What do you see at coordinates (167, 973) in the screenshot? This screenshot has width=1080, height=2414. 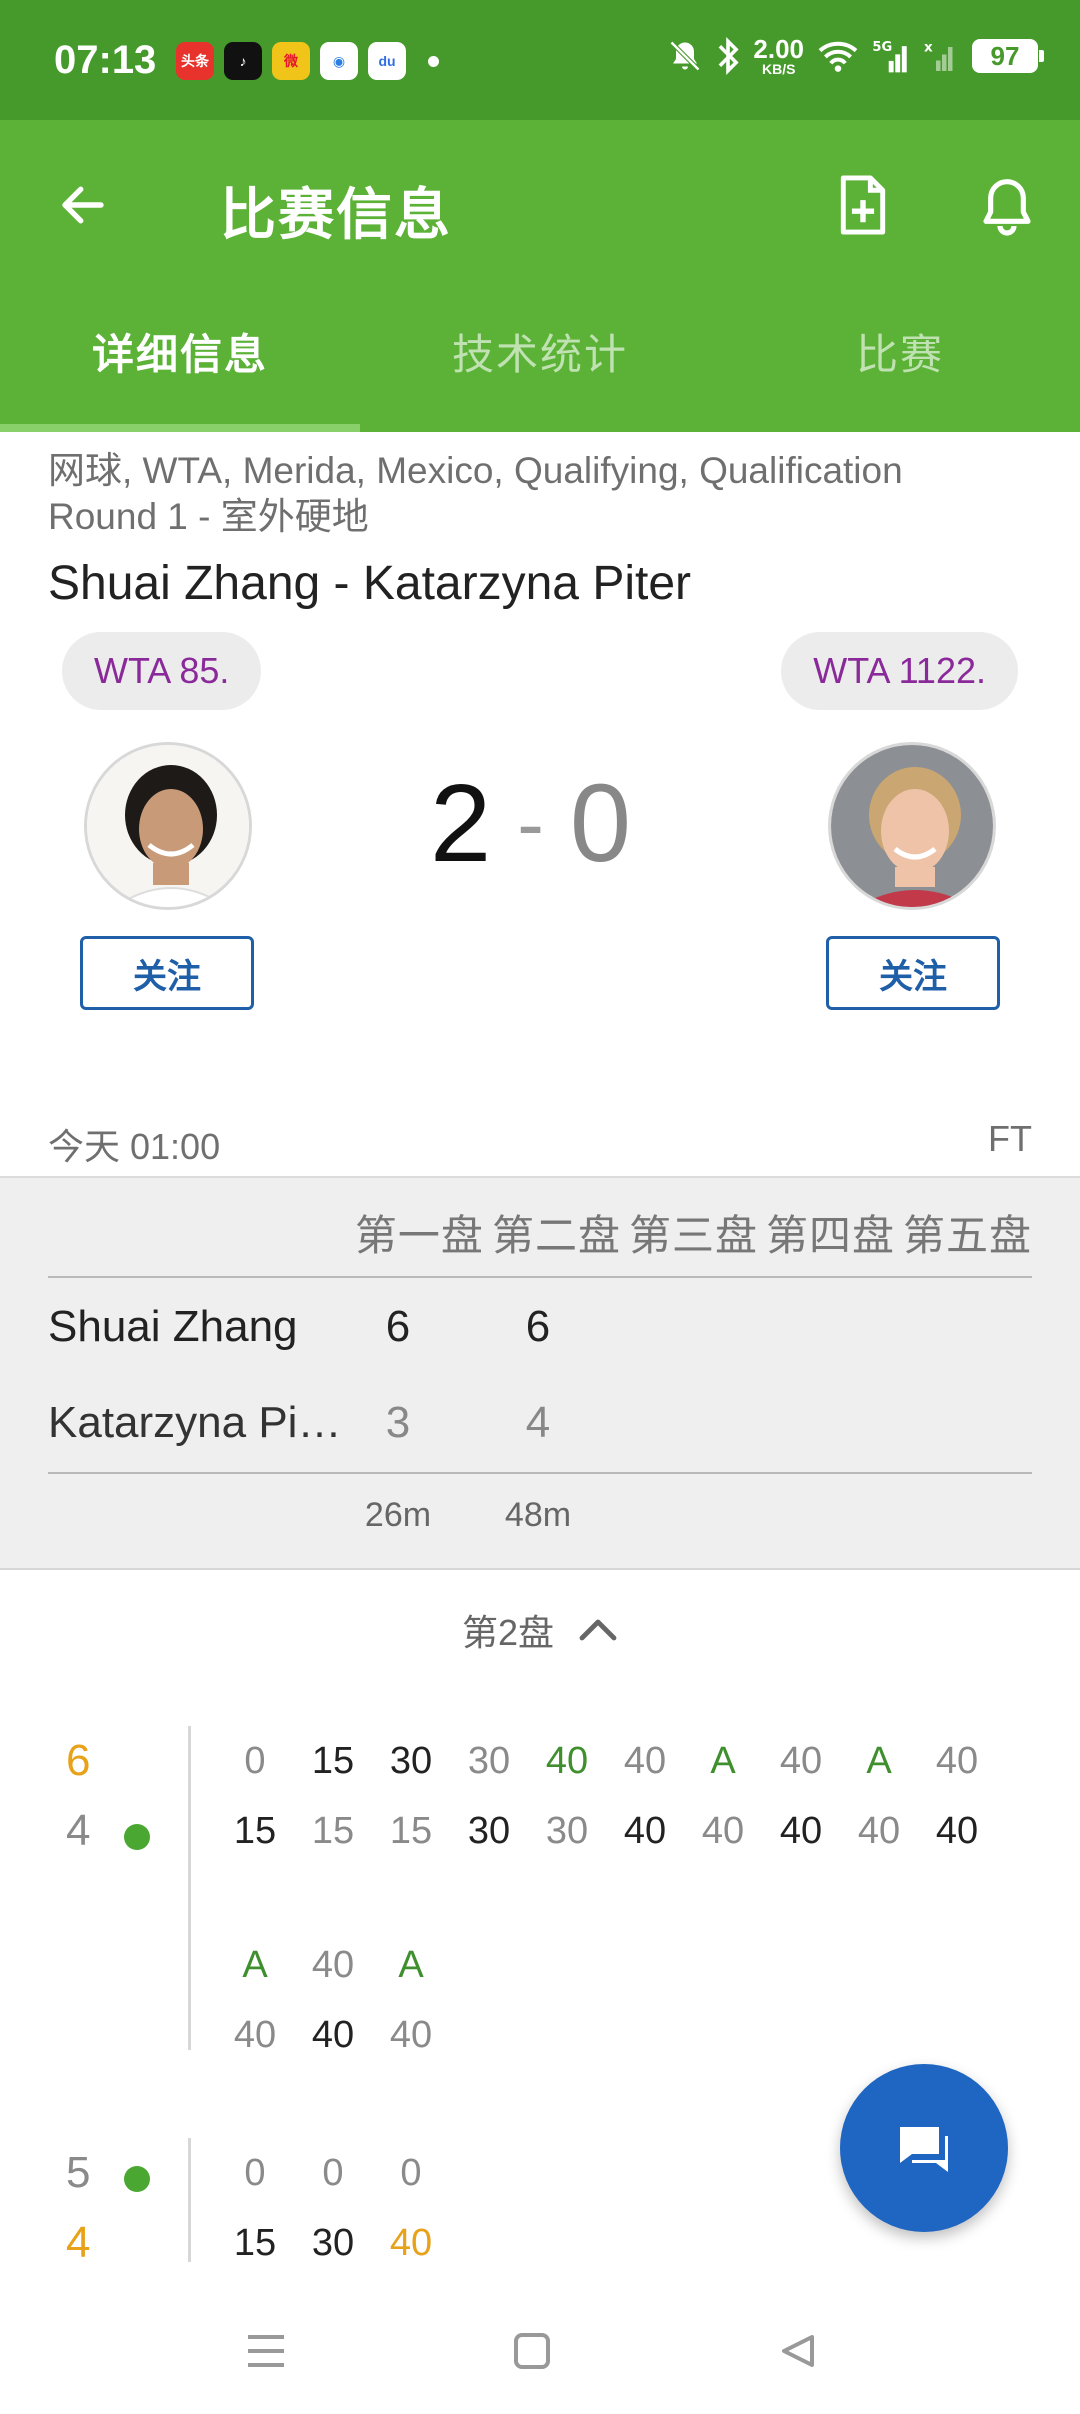 I see `follow-home-button: 关注` at bounding box center [167, 973].